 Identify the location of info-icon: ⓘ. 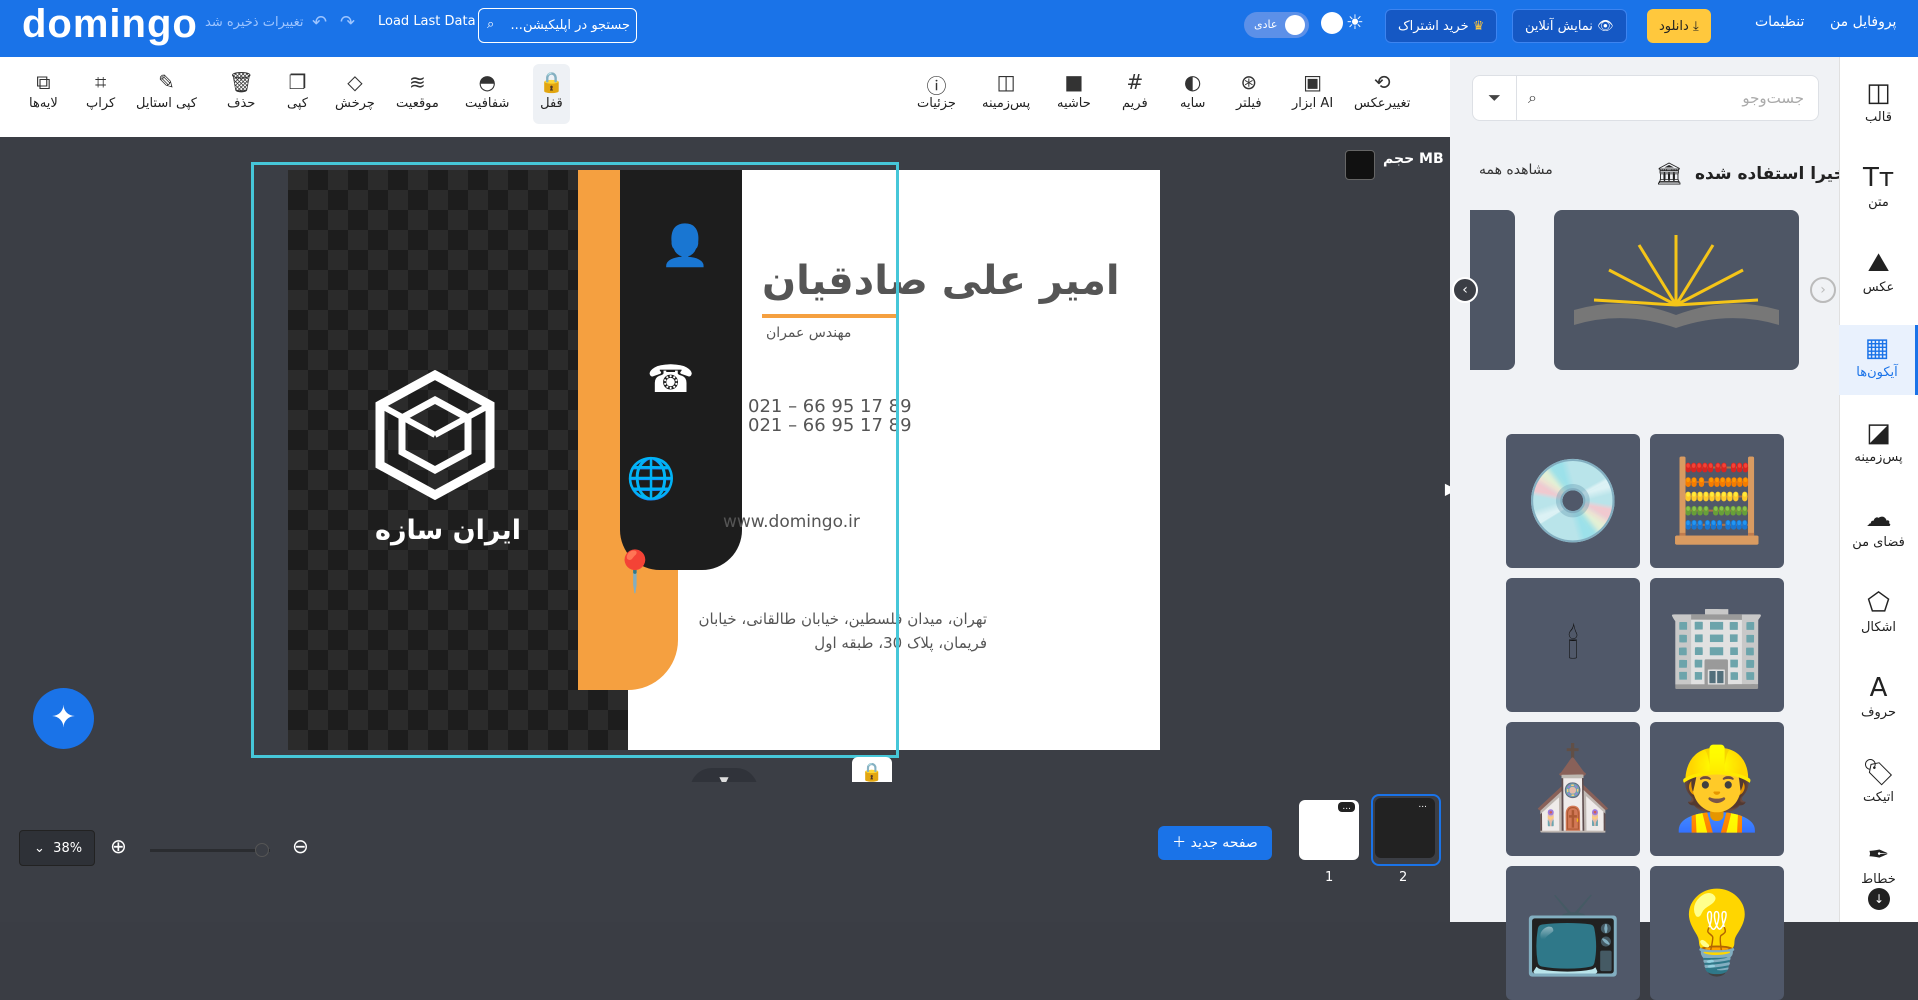
(936, 86).